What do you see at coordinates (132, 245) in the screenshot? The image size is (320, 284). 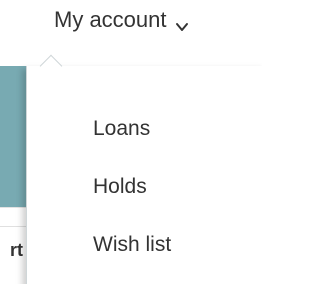 I see `menu-item-wish-list: Wish list` at bounding box center [132, 245].